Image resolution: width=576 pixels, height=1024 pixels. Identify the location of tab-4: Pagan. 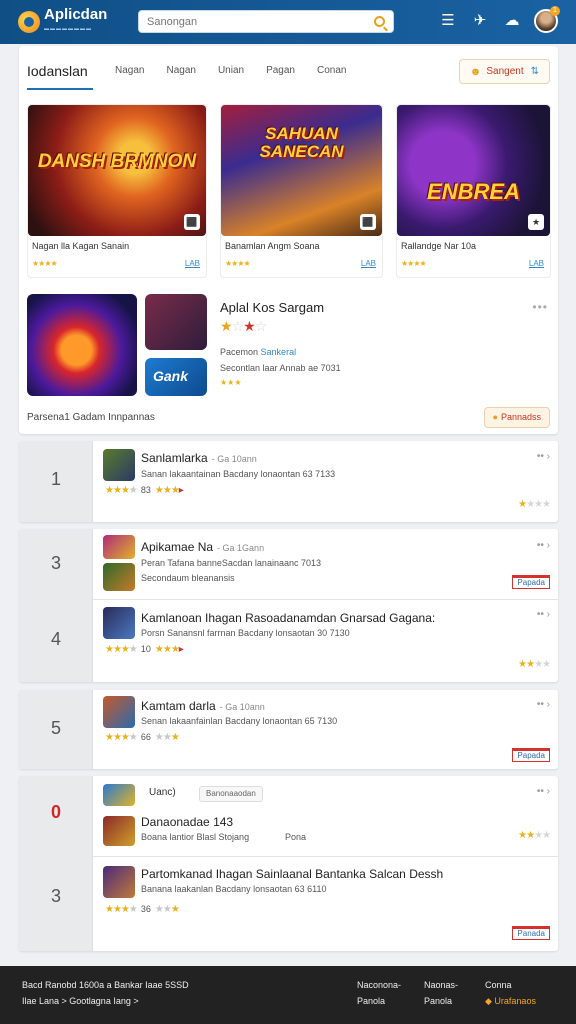
(280, 75).